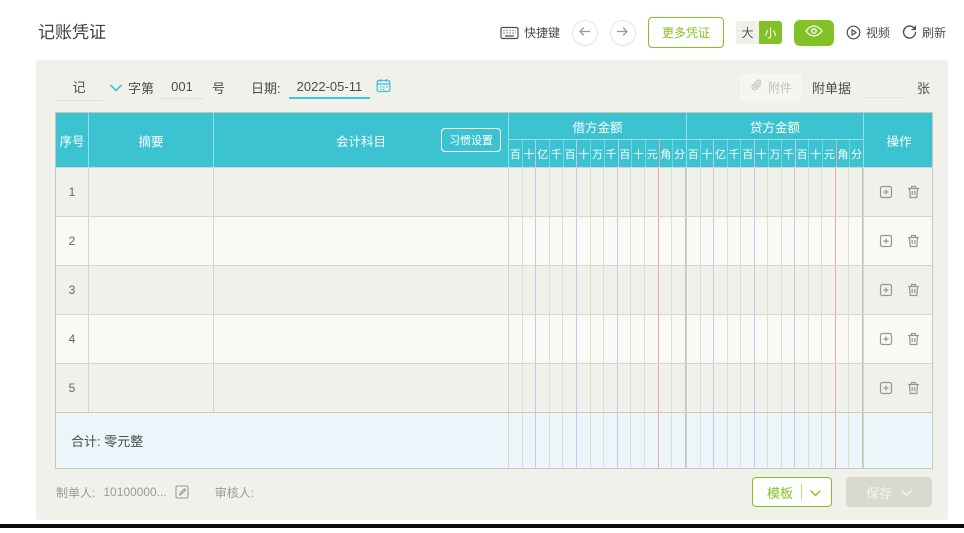 This screenshot has width=964, height=533. Describe the element at coordinates (770, 32) in the screenshot. I see `font-size-small-button: 小` at that location.